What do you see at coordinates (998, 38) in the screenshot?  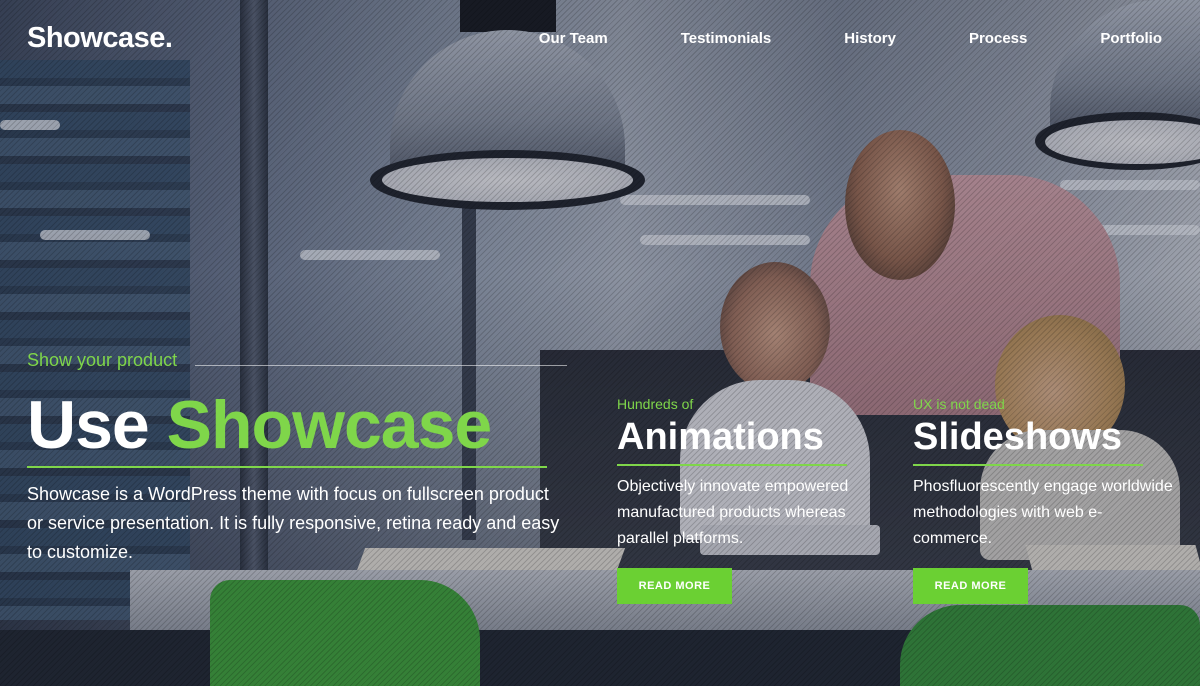 I see `nav-item-process: Process` at bounding box center [998, 38].